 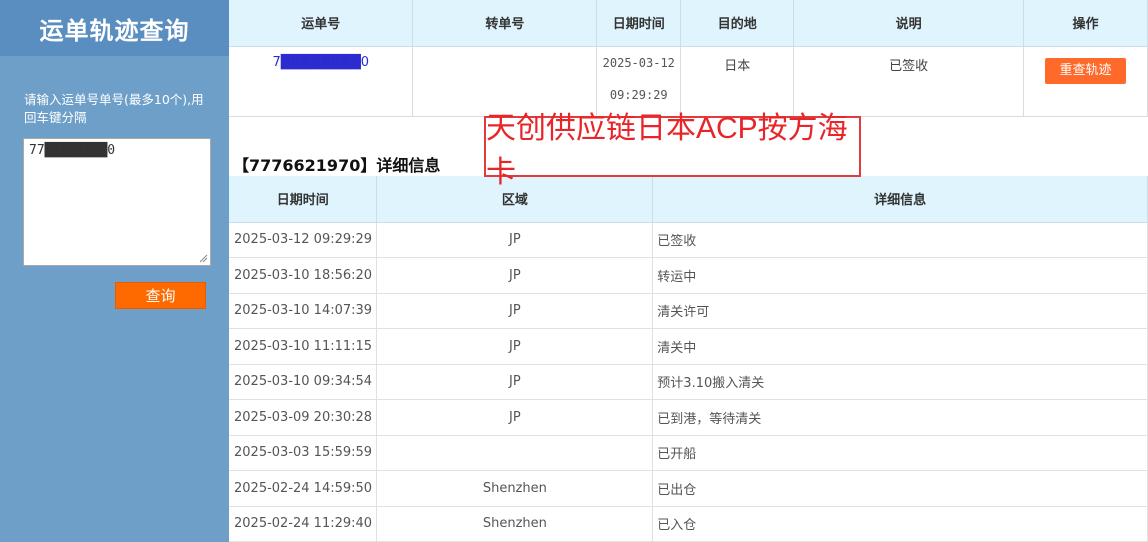 I want to click on row-time: 2025-03-12 09:29:29, so click(x=303, y=240).